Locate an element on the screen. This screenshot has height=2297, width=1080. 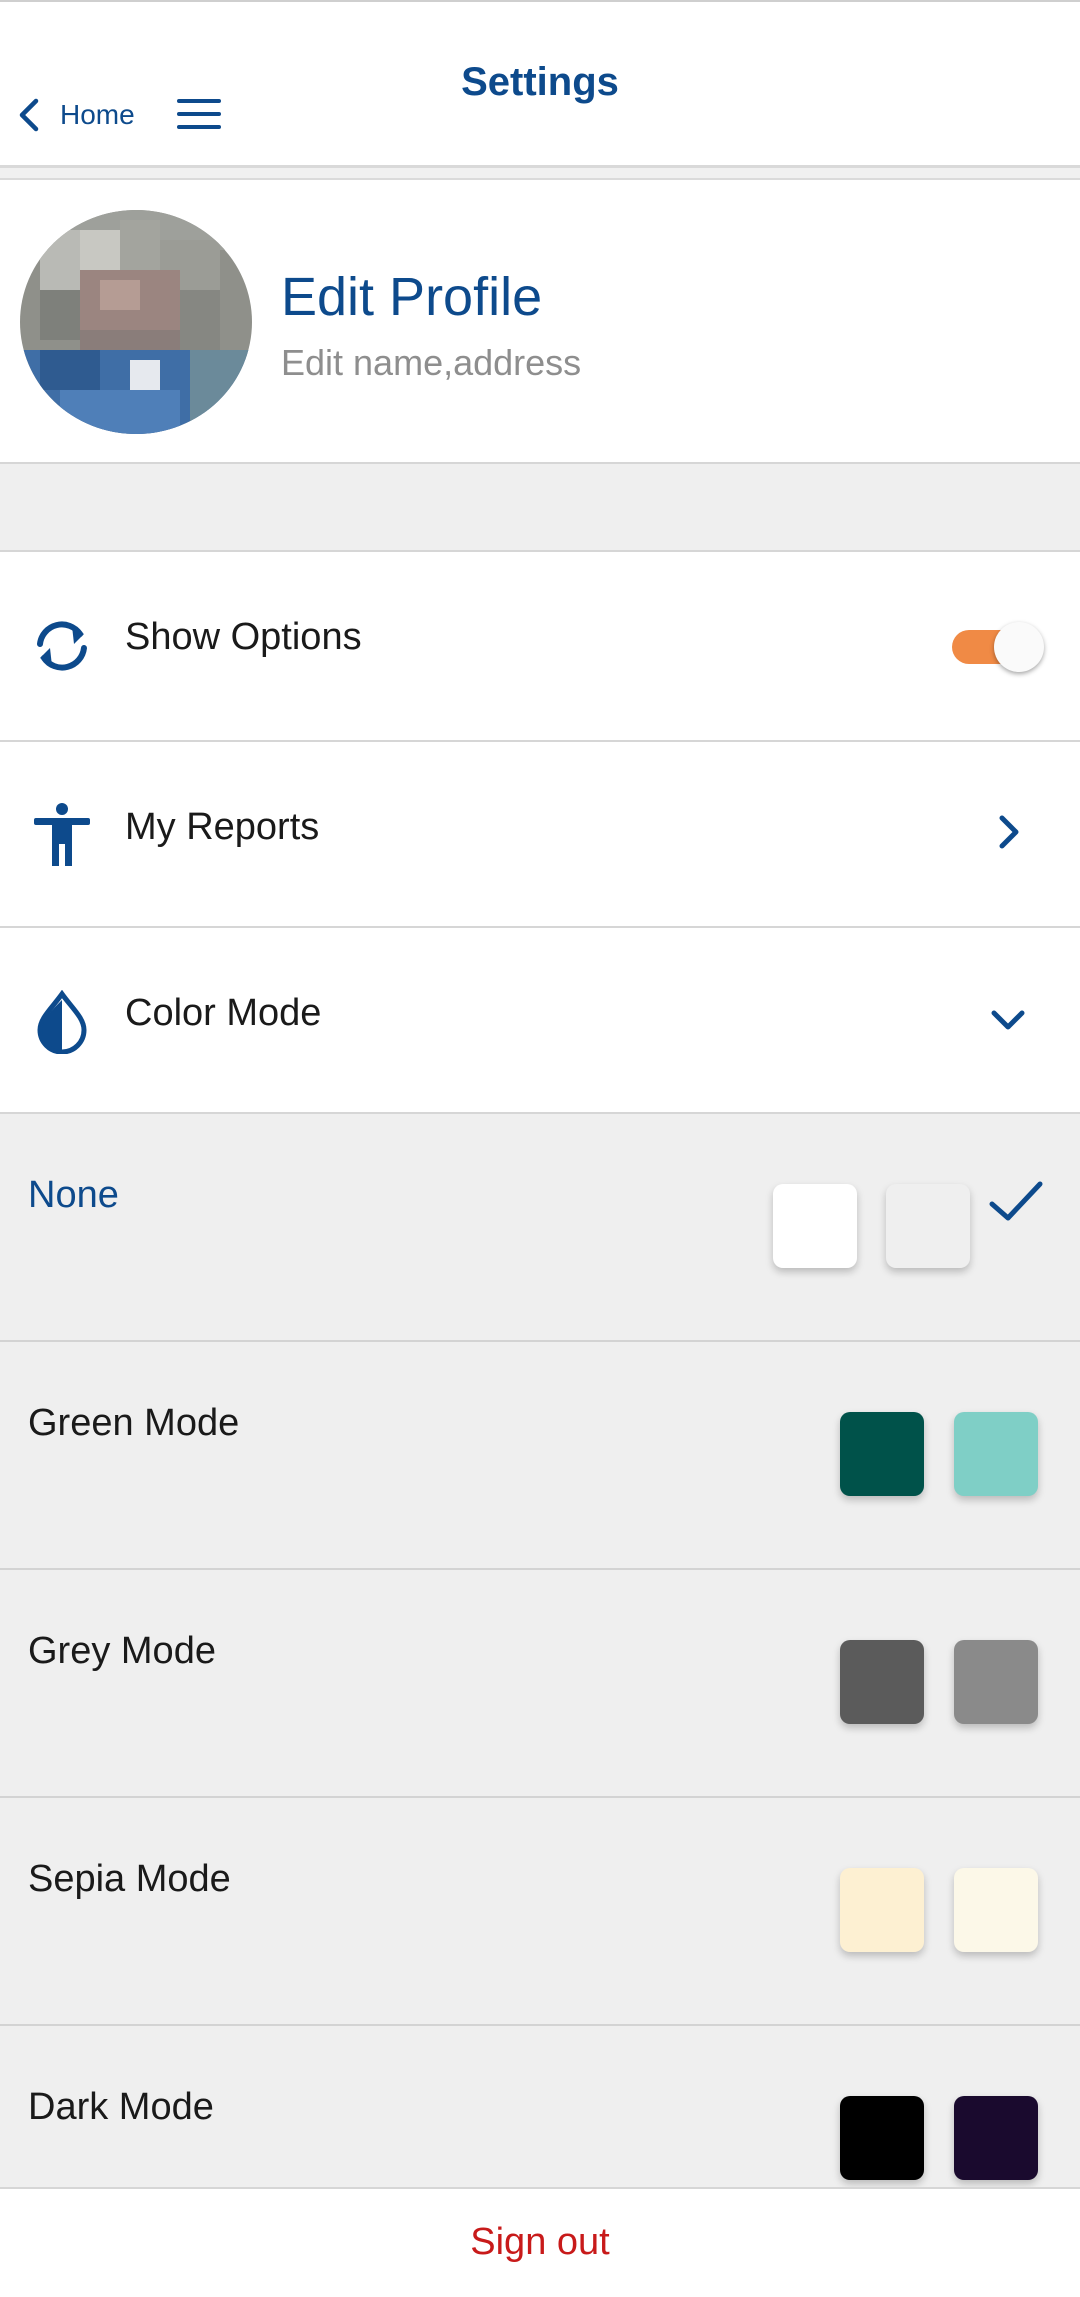
top-app-bar: Home Settings is located at coordinates (540, 84).